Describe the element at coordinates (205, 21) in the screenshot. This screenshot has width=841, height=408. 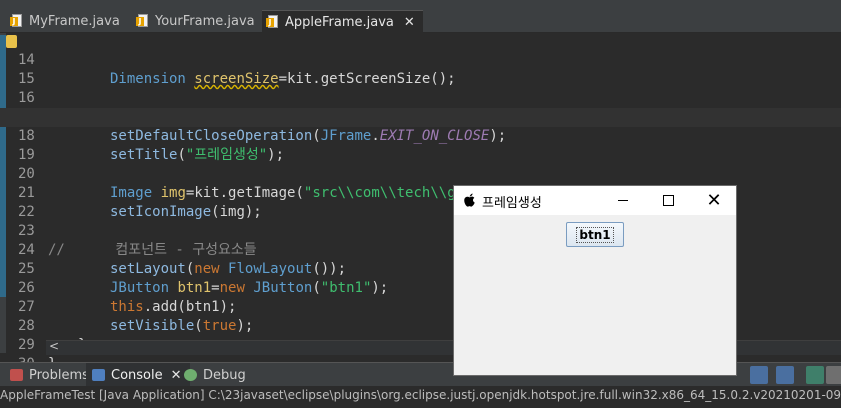
I see `tab-label: YourFrame.java` at that location.